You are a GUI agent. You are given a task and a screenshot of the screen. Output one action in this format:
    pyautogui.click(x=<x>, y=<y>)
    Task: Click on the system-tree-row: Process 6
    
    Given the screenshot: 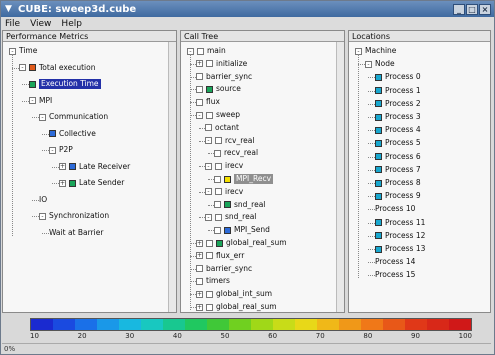 What is the action you would take?
    pyautogui.click(x=398, y=157)
    